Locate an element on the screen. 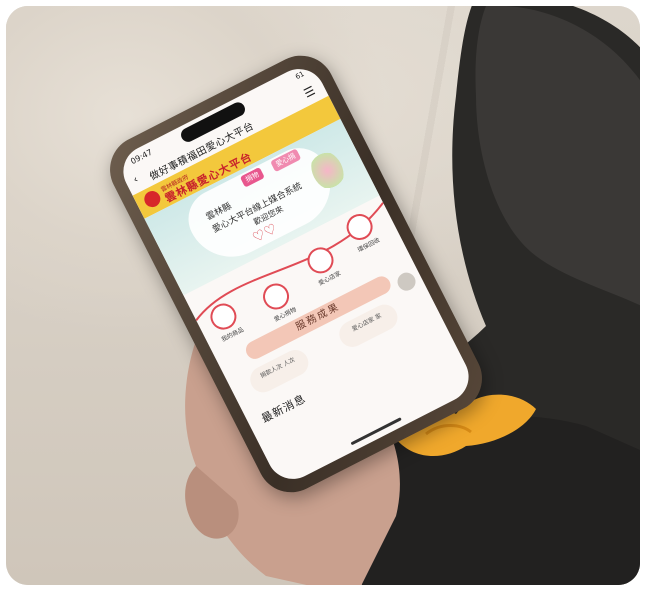  hamburger-menu-icon: ☰ is located at coordinates (310, 91).